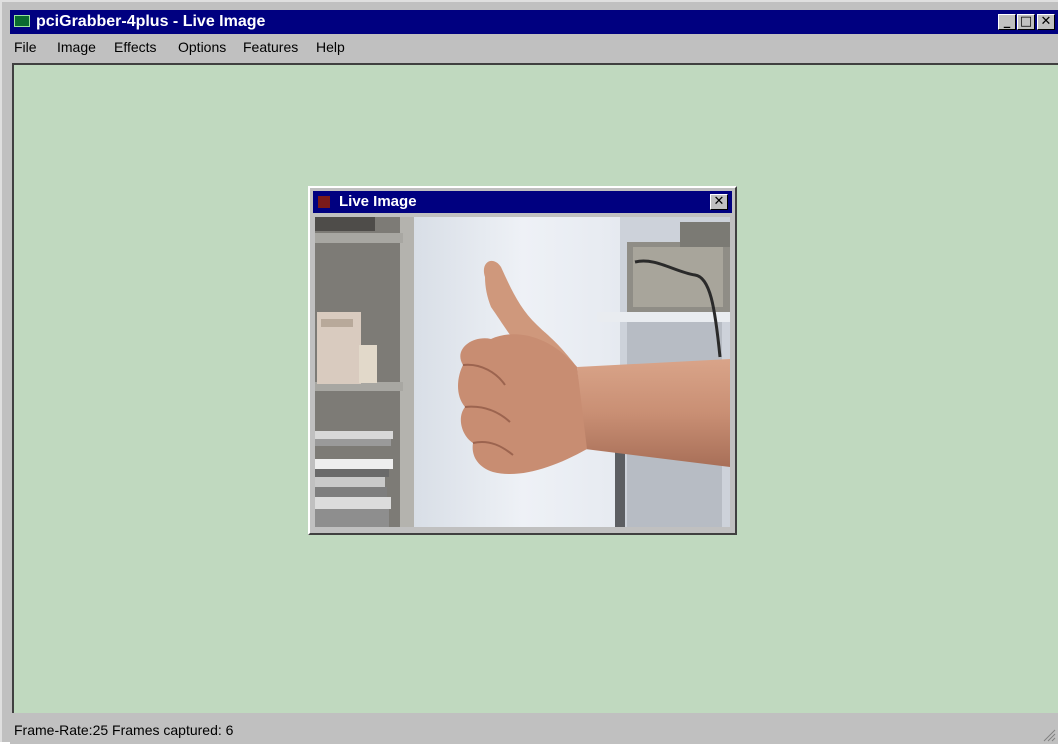  What do you see at coordinates (522, 202) in the screenshot?
I see `live-image-title-bar: Live Image ✕` at bounding box center [522, 202].